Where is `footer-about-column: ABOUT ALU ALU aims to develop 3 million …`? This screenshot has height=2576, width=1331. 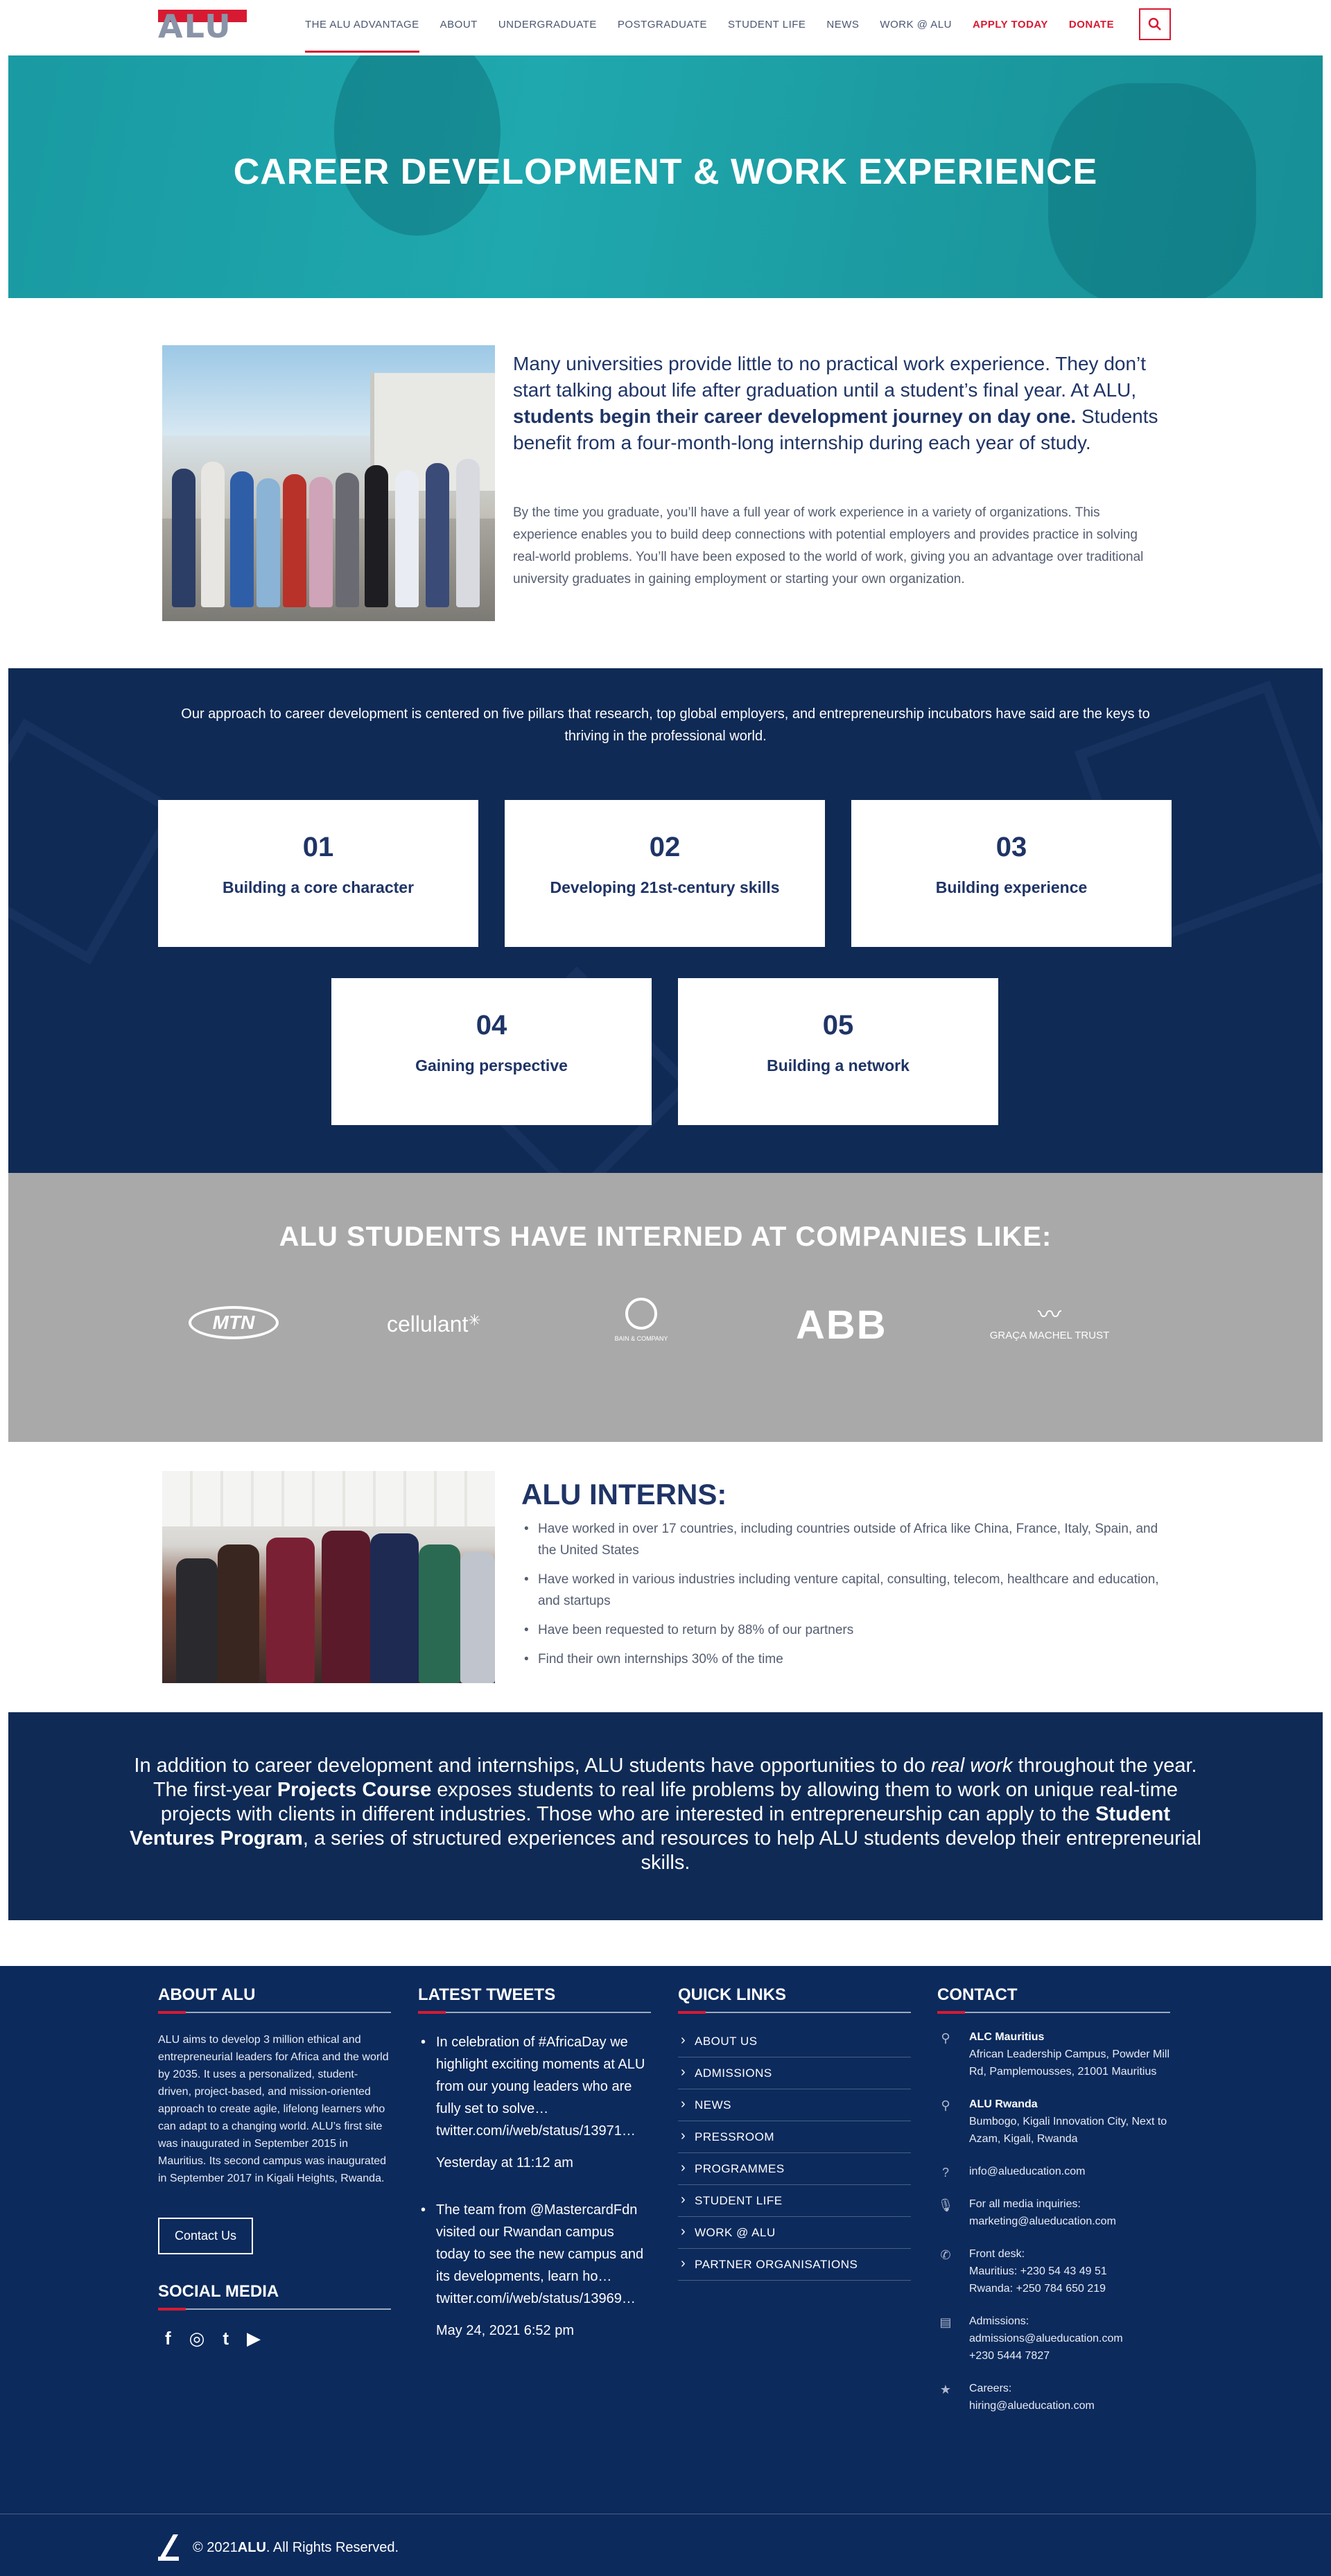 footer-about-column: ABOUT ALU ALU aims to develop 3 million … is located at coordinates (274, 2157).